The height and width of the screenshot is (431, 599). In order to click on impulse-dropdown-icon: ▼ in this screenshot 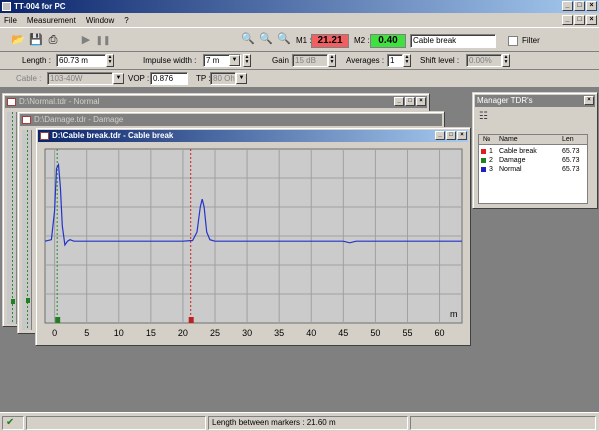, I will do `click(234, 60)`.